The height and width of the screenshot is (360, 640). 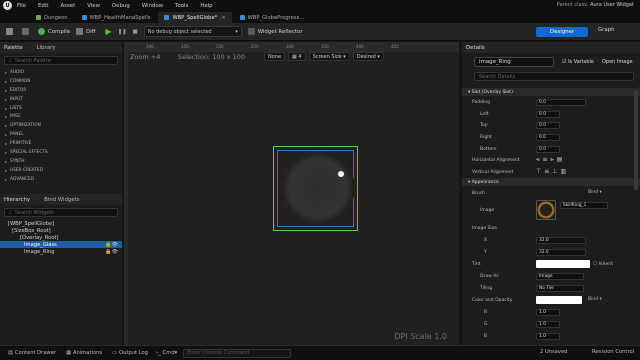 I want to click on palette-category: ▸ MISC, so click(x=61, y=116).